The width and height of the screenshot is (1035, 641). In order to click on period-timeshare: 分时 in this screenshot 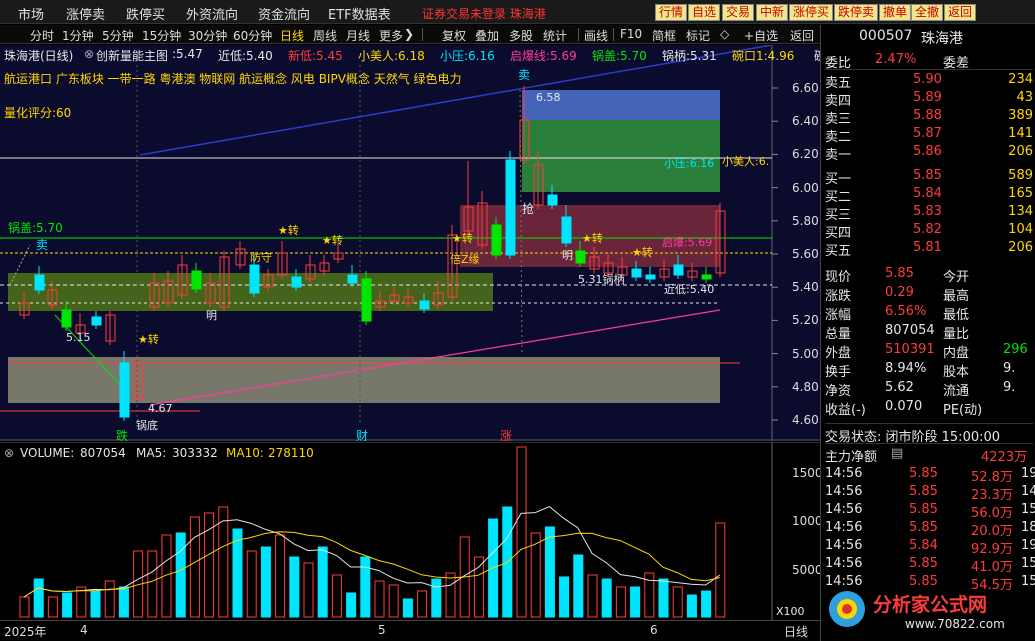, I will do `click(42, 35)`.